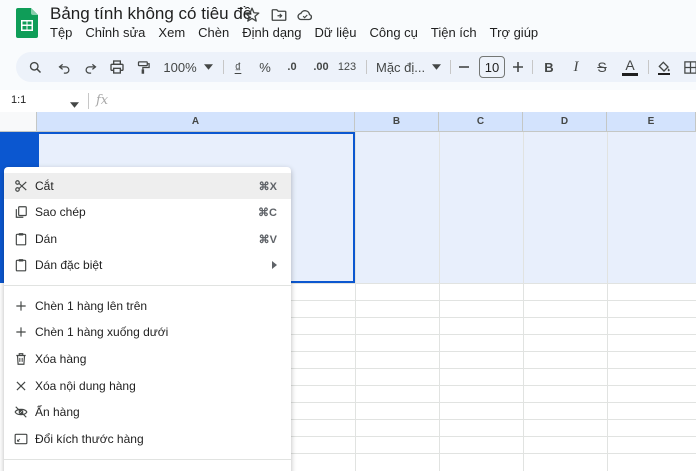 This screenshot has height=471, width=696. Describe the element at coordinates (61, 34) in the screenshot. I see `menu-file: Tệp` at that location.